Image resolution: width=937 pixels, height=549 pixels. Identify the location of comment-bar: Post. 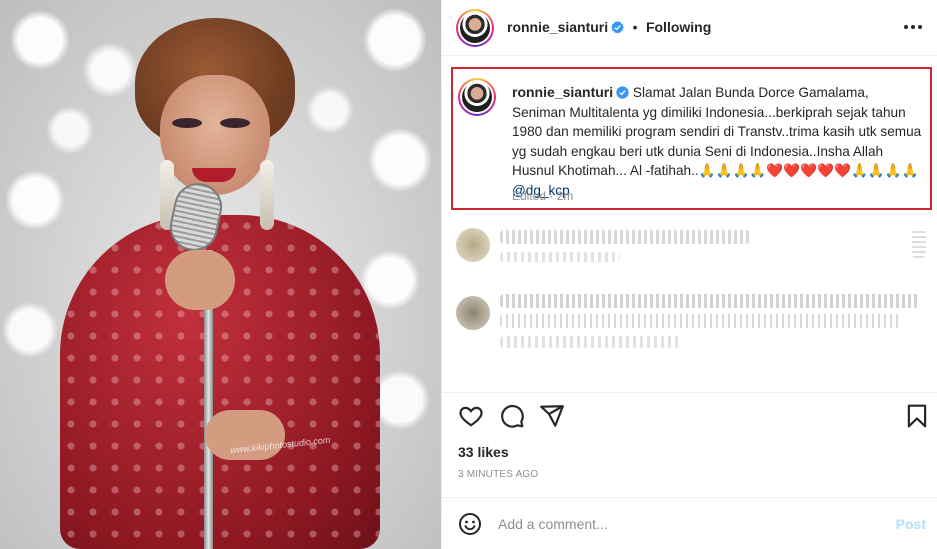
(689, 523).